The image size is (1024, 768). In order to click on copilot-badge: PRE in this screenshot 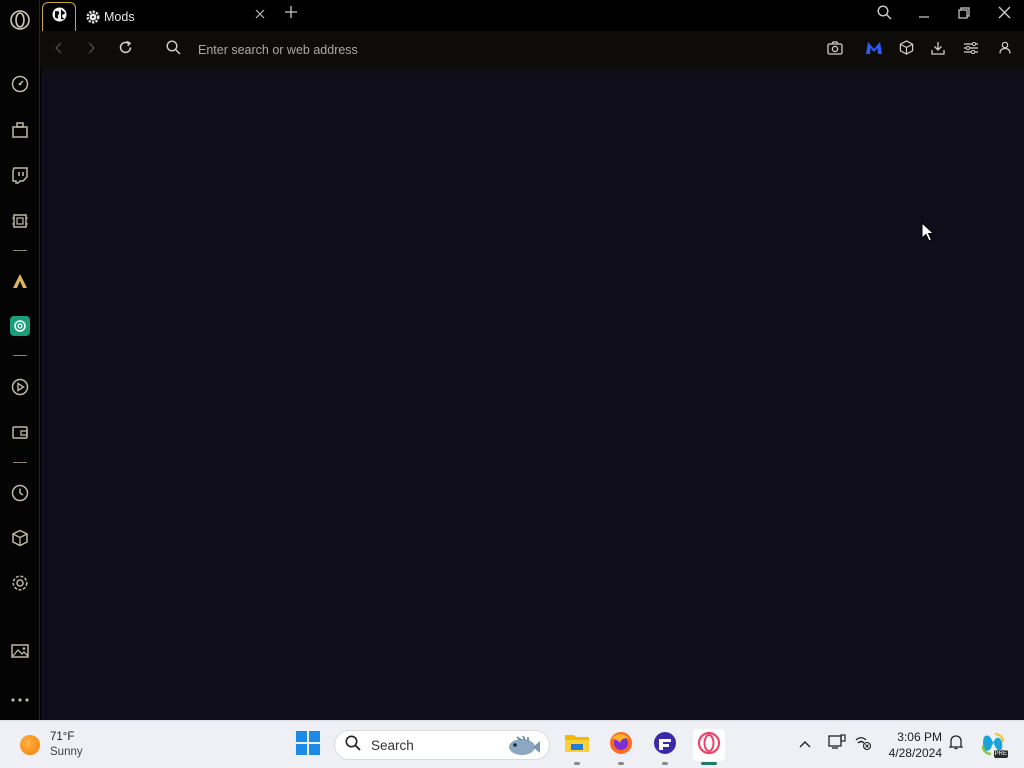, I will do `click(1000, 754)`.